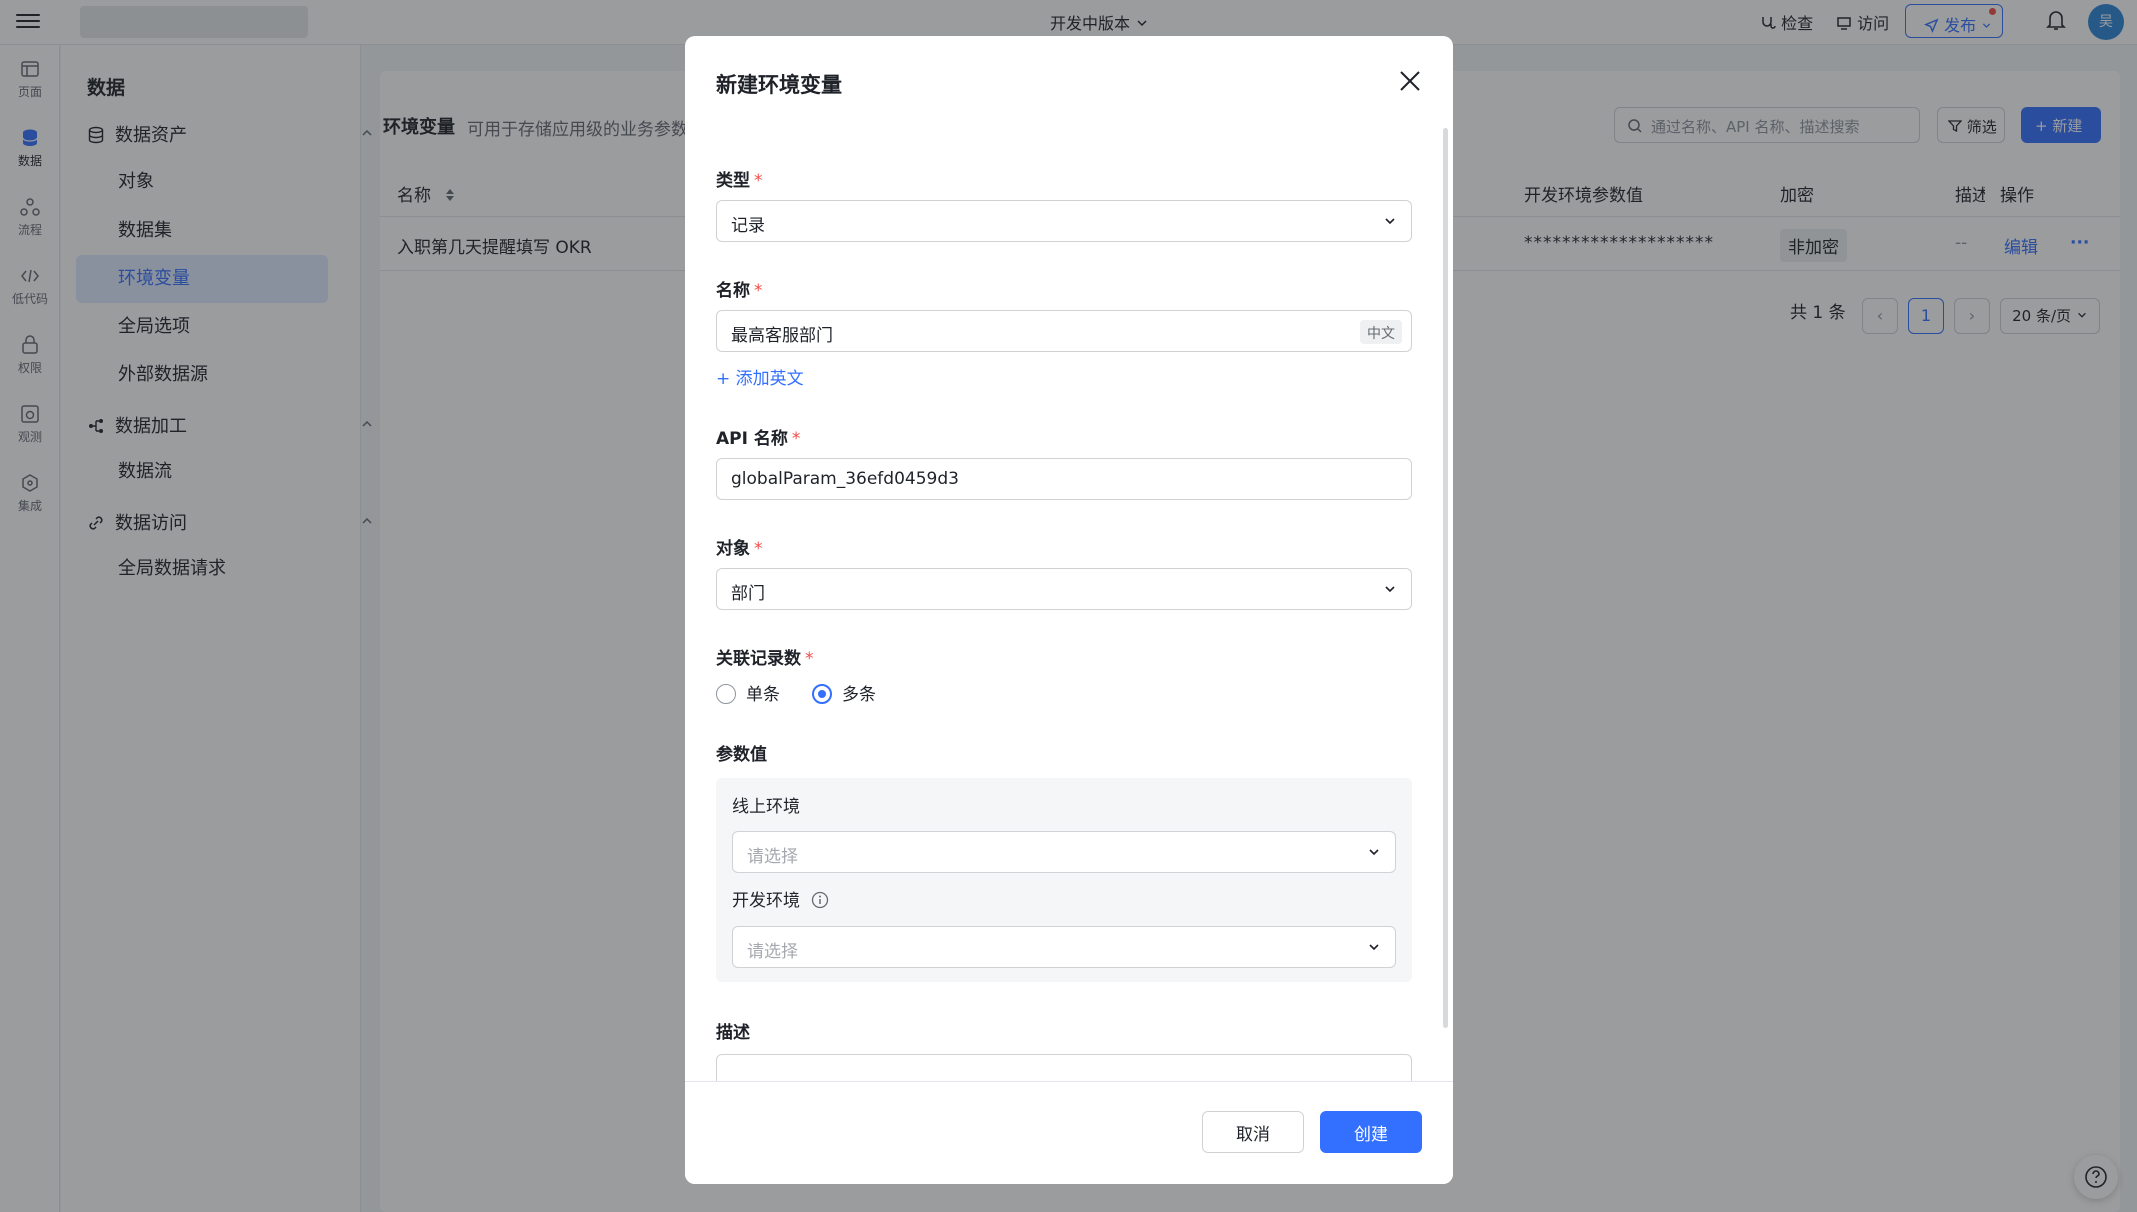 The width and height of the screenshot is (2137, 1212). What do you see at coordinates (822, 694) in the screenshot?
I see `radio-multi-circle` at bounding box center [822, 694].